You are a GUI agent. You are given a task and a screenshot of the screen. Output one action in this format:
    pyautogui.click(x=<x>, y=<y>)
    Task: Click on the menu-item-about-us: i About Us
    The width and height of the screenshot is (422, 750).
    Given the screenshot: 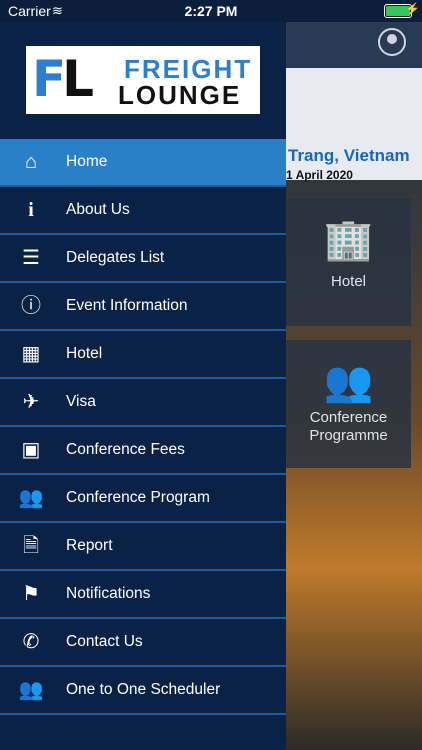 What is the action you would take?
    pyautogui.click(x=143, y=211)
    